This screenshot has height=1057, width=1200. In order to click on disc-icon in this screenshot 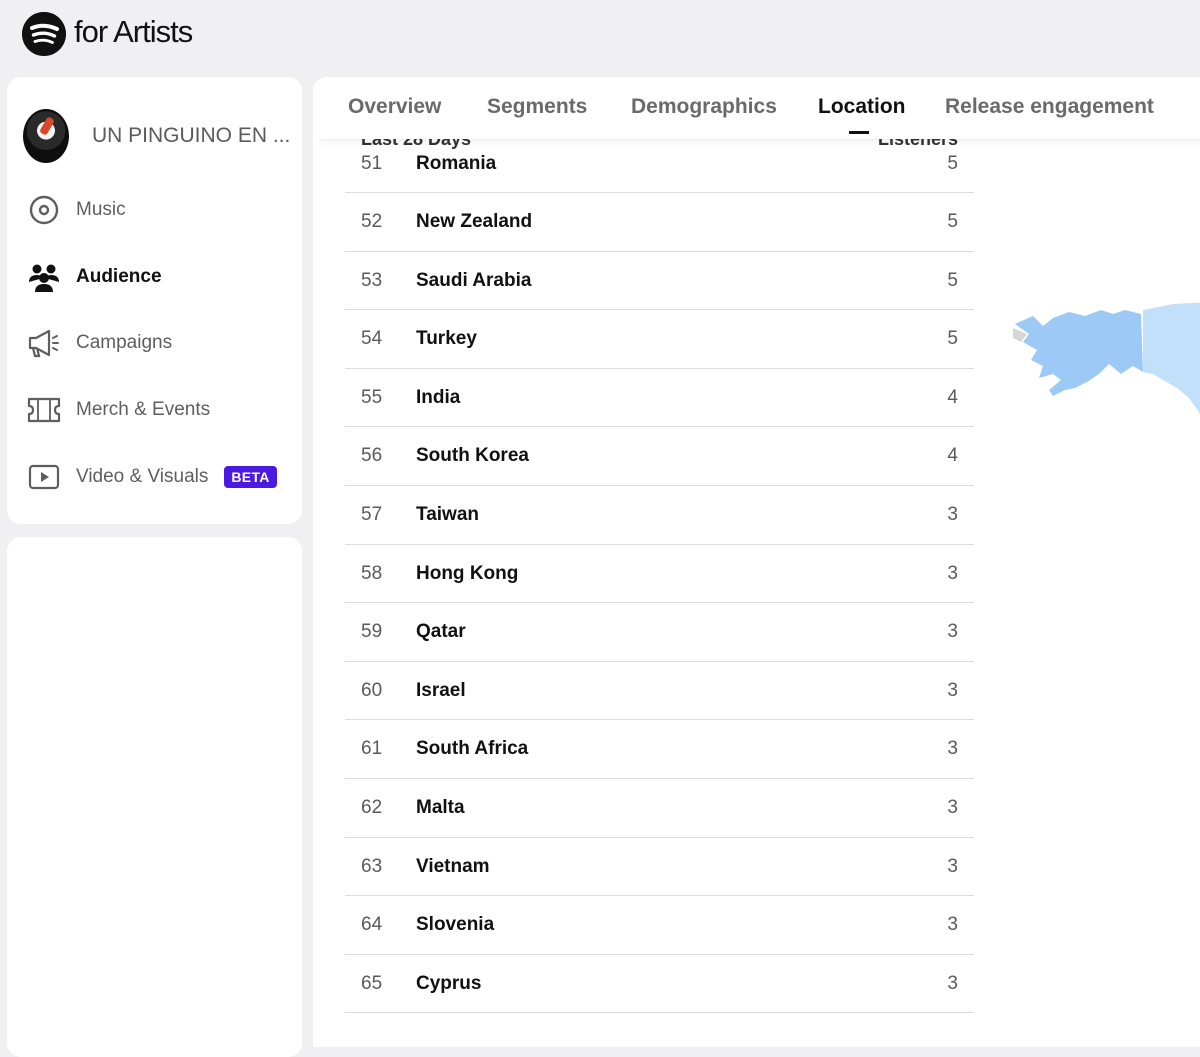, I will do `click(44, 210)`.